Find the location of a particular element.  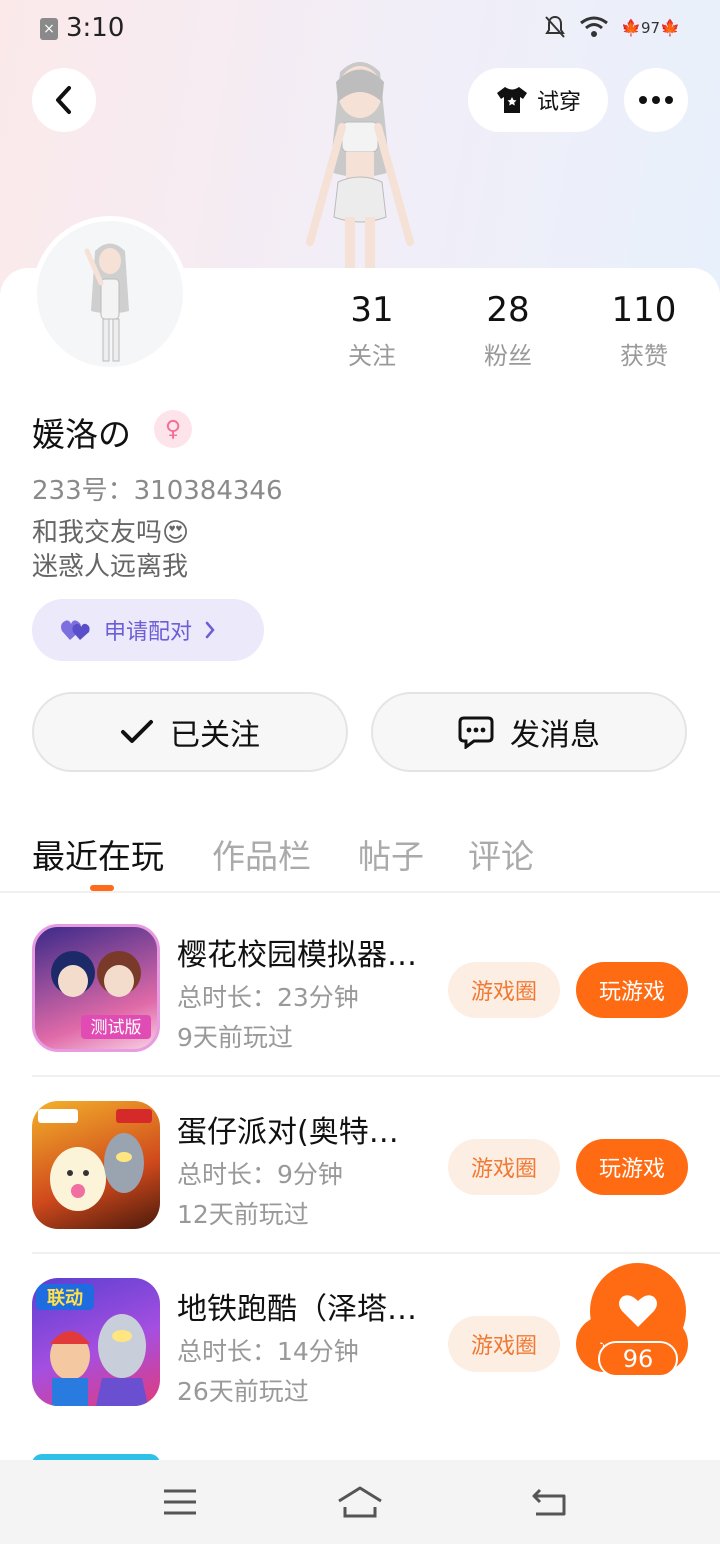

tab-recently-played: 最近在玩 is located at coordinates (98, 854).